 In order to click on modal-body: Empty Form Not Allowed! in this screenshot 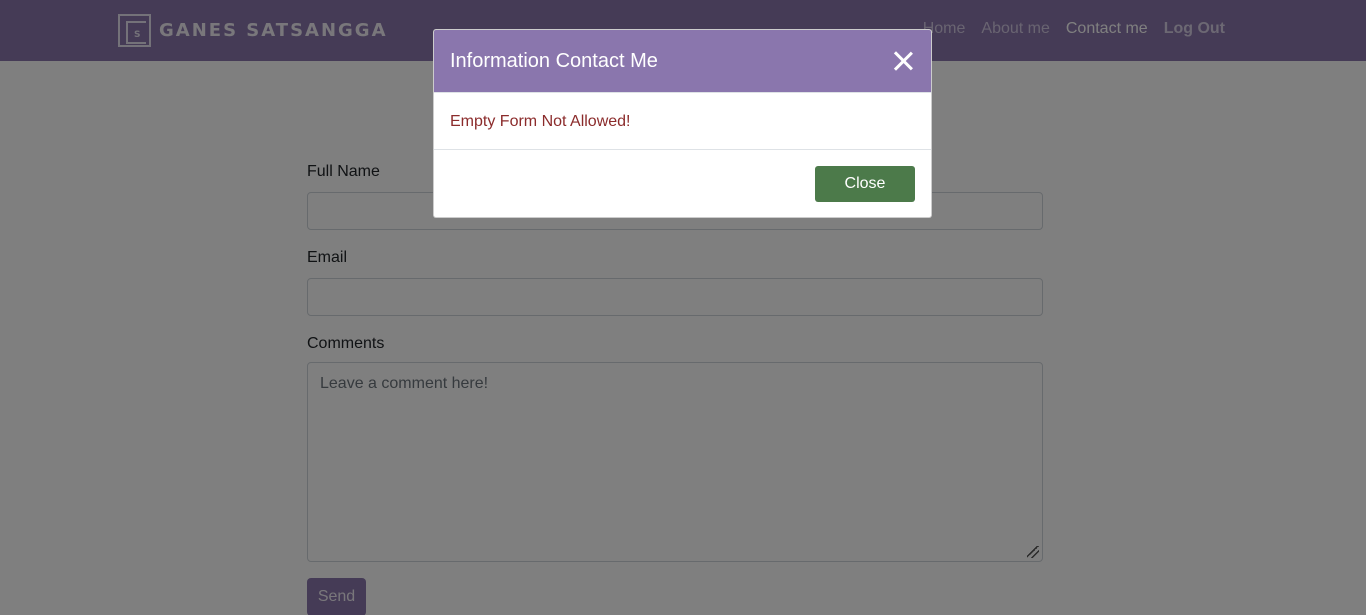, I will do `click(682, 121)`.